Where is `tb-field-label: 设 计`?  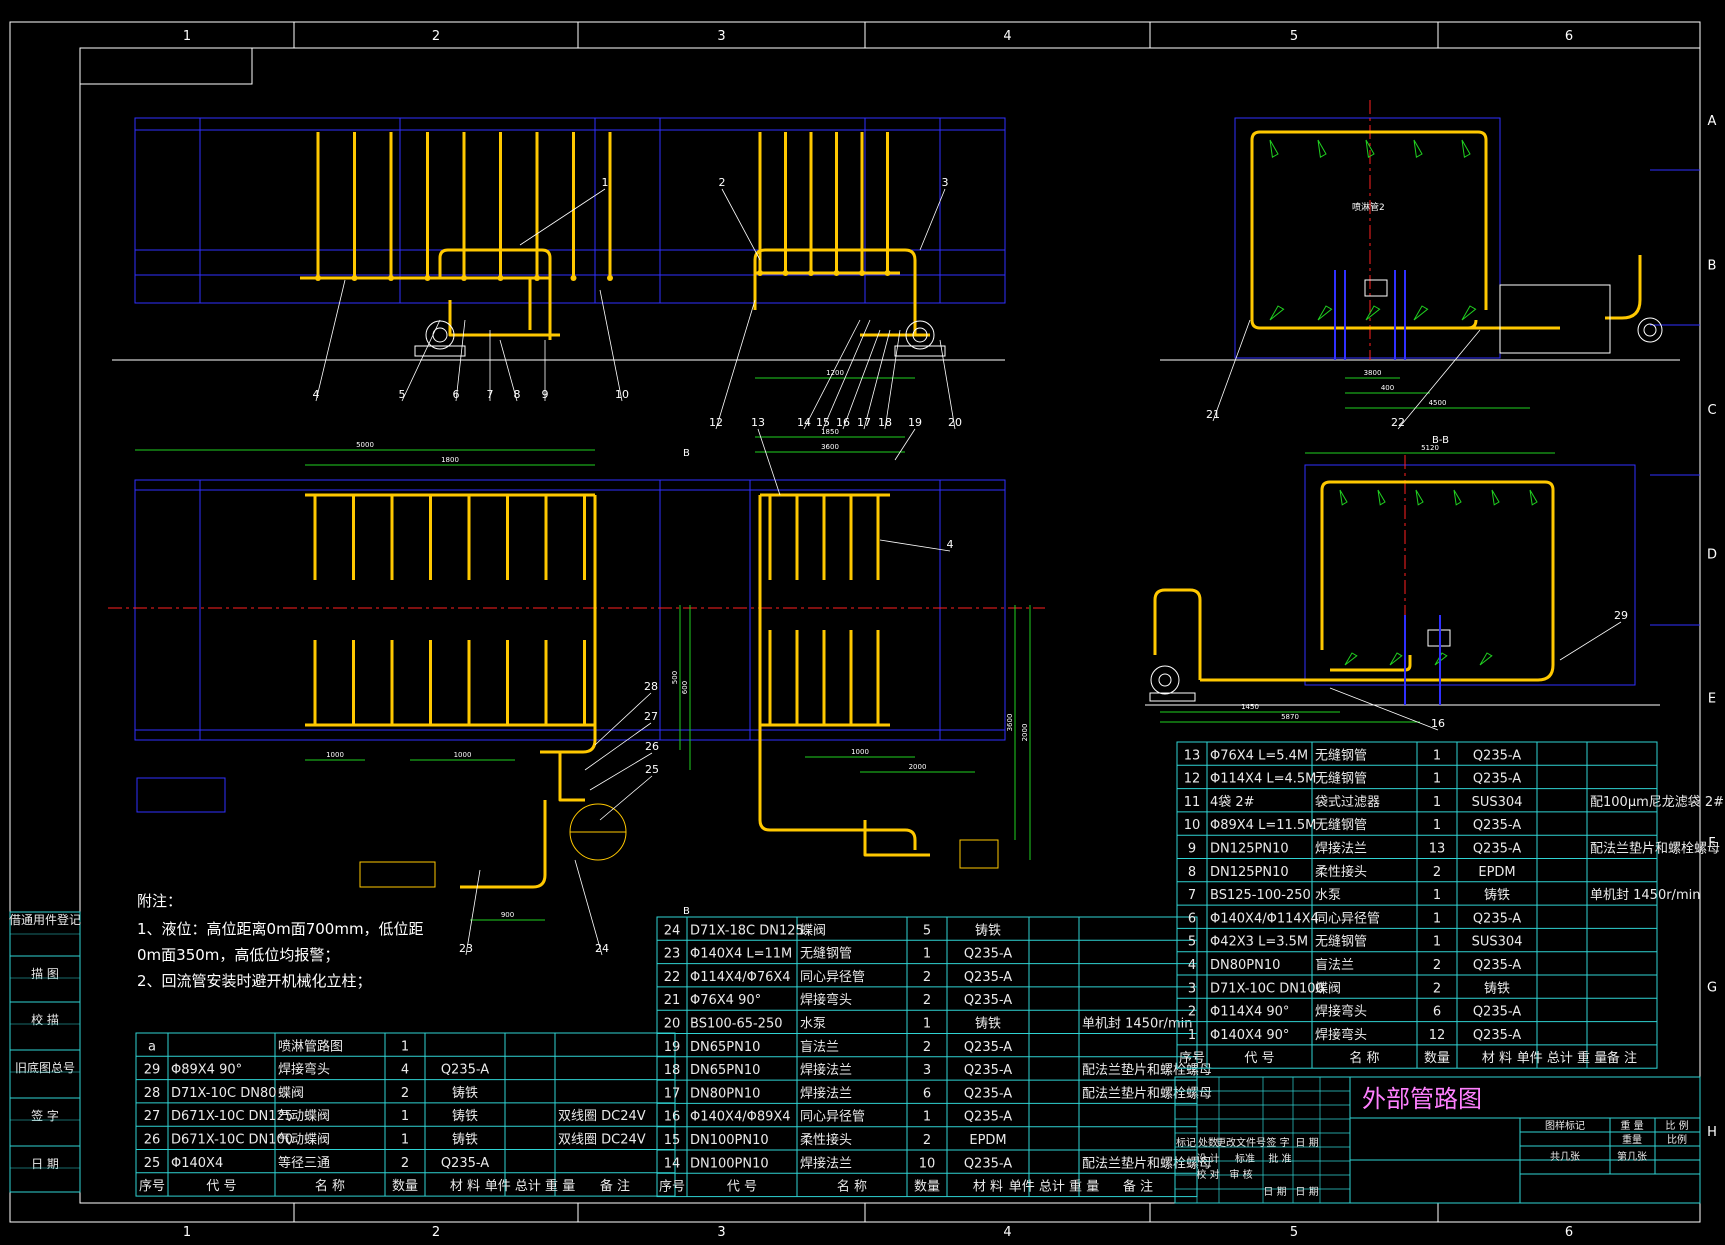 tb-field-label: 设 计 is located at coordinates (1207, 1158).